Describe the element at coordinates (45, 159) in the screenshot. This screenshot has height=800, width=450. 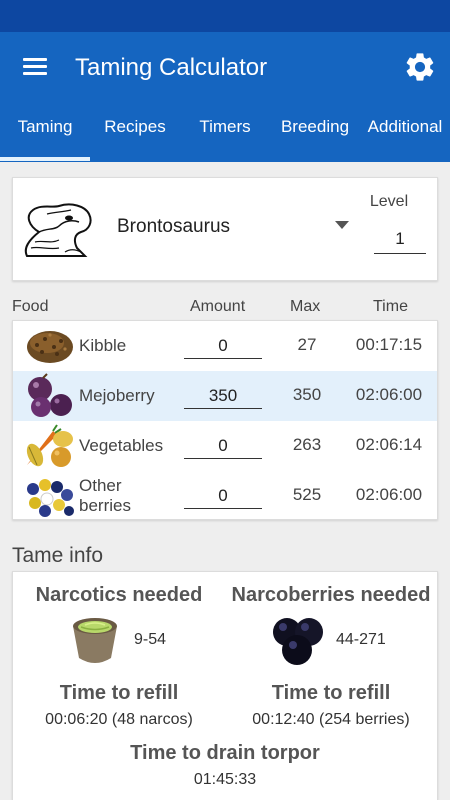
I see `active-tab-indicator` at that location.